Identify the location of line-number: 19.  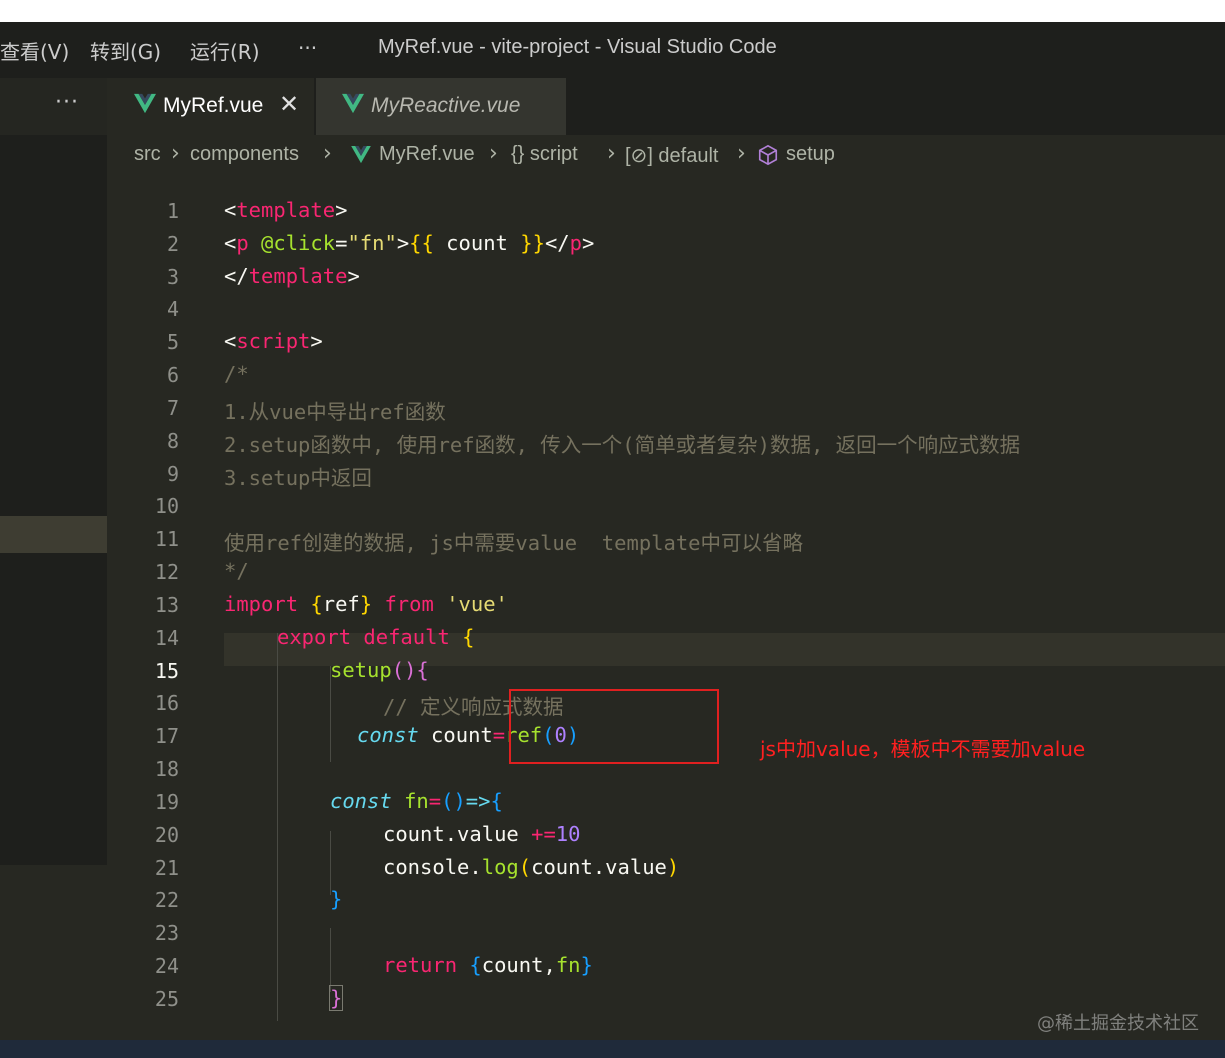
(166, 802).